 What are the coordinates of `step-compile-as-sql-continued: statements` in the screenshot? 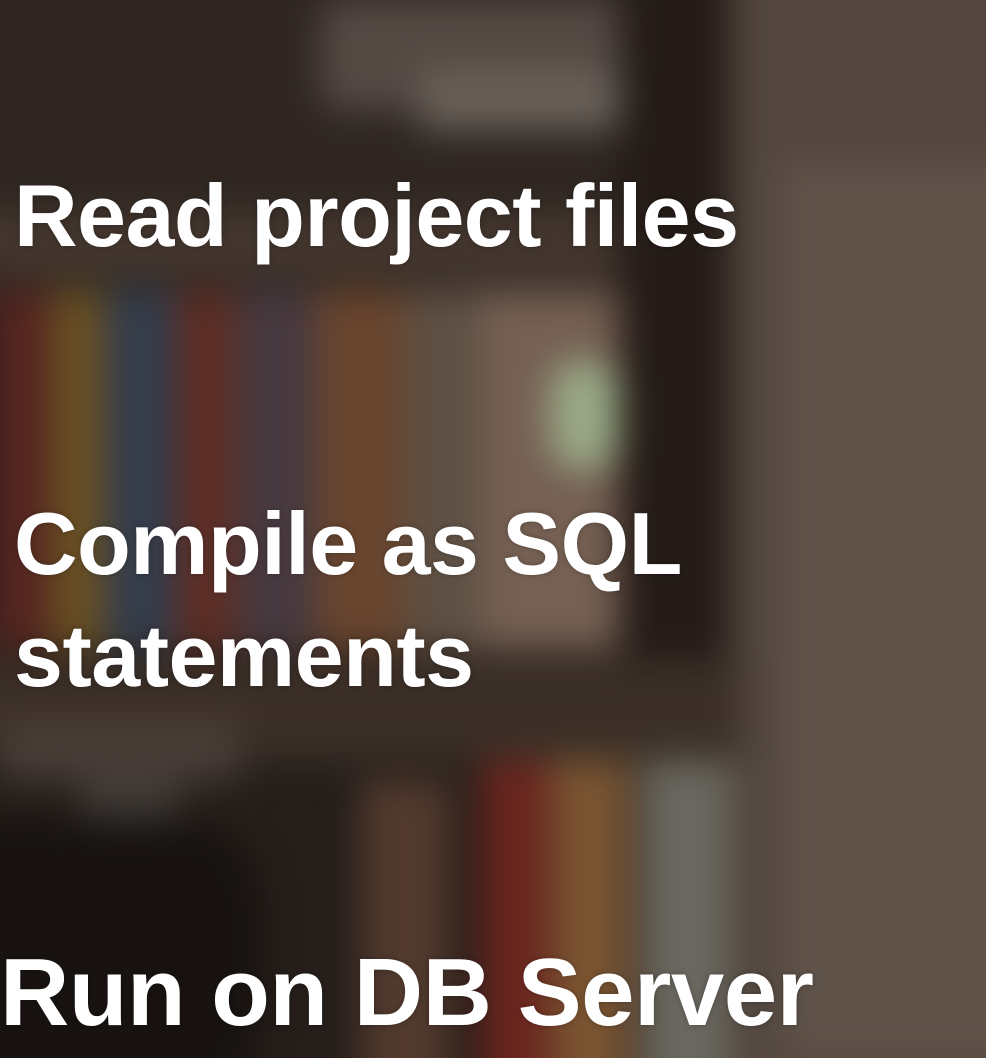 It's located at (244, 655).